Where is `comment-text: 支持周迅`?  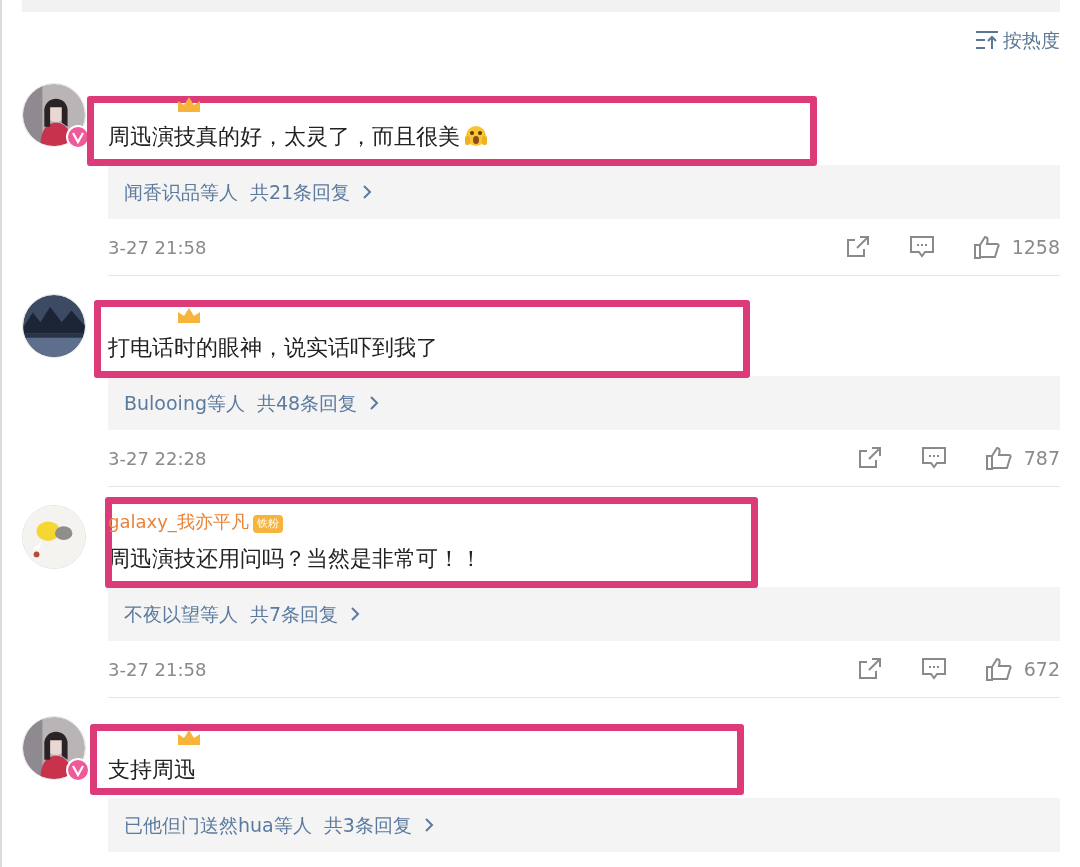 comment-text: 支持周迅 is located at coordinates (152, 769).